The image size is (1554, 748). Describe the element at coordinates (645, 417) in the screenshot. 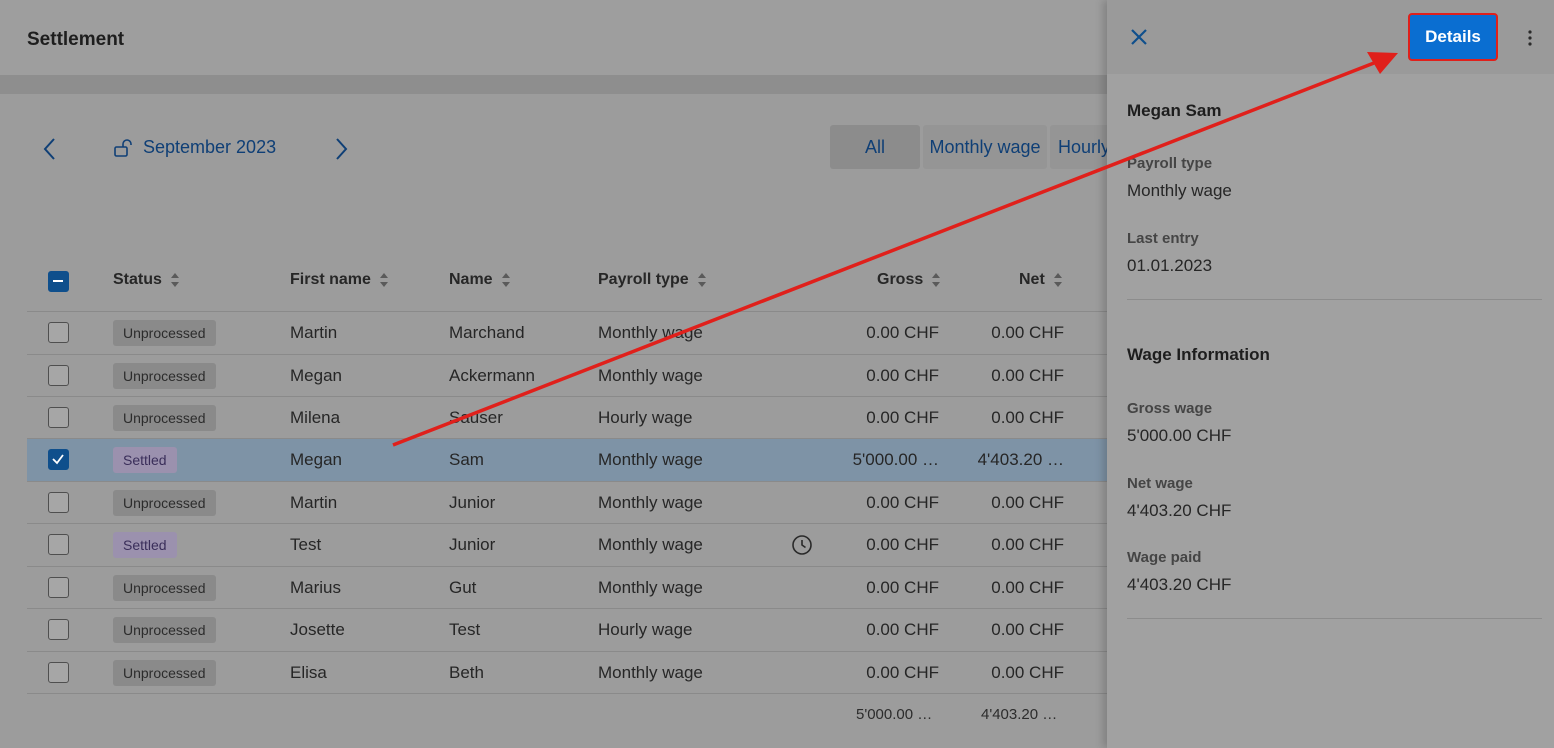

I see `payroll-type-cell: Hourly wage` at that location.